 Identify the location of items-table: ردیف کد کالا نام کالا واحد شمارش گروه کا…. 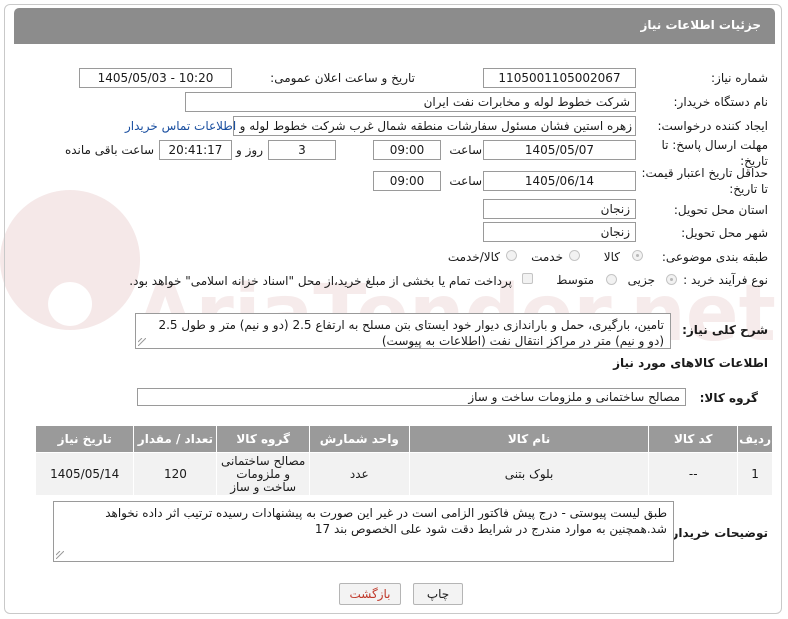
(403, 460).